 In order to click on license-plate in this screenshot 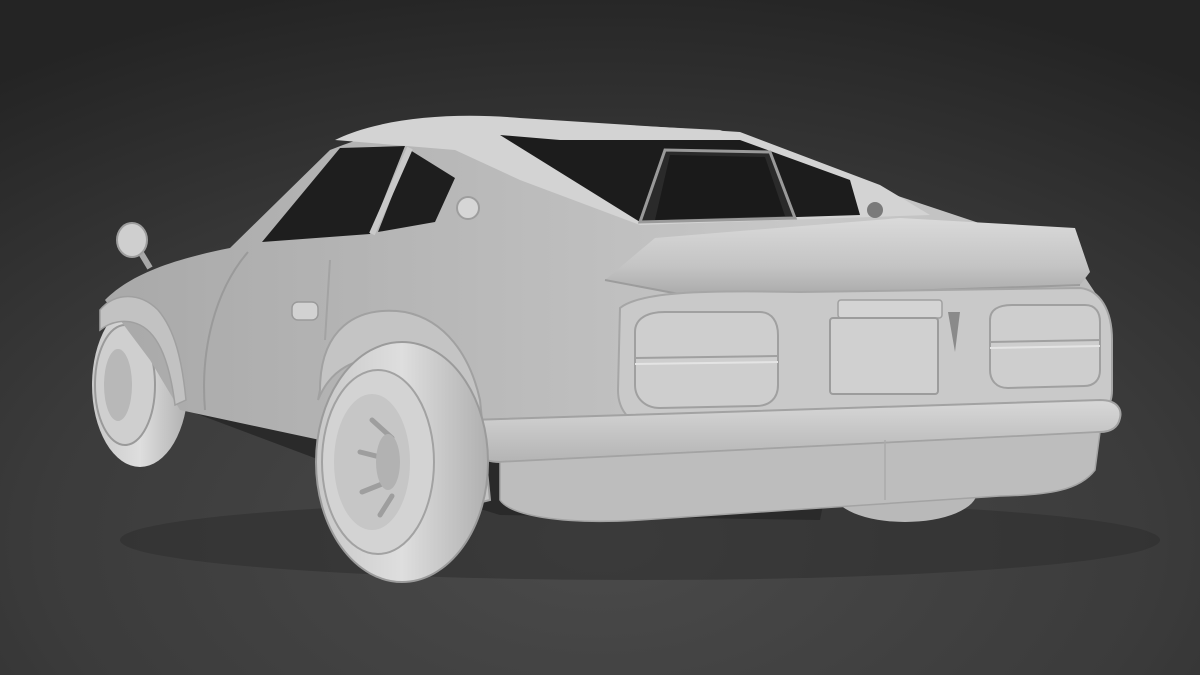, I will do `click(884, 356)`.